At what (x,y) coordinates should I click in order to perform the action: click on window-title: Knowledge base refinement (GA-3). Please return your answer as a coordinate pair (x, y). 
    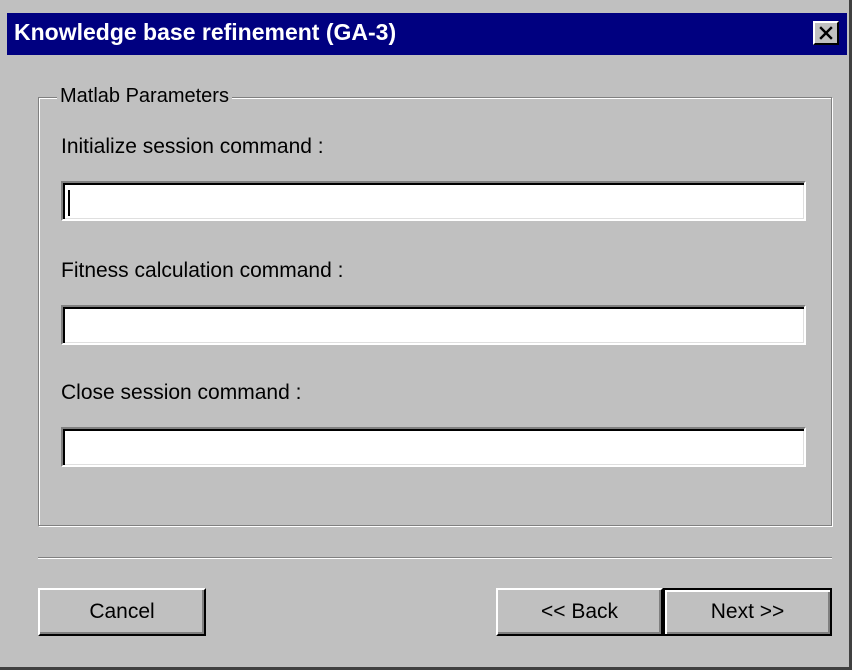
    Looking at the image, I should click on (205, 32).